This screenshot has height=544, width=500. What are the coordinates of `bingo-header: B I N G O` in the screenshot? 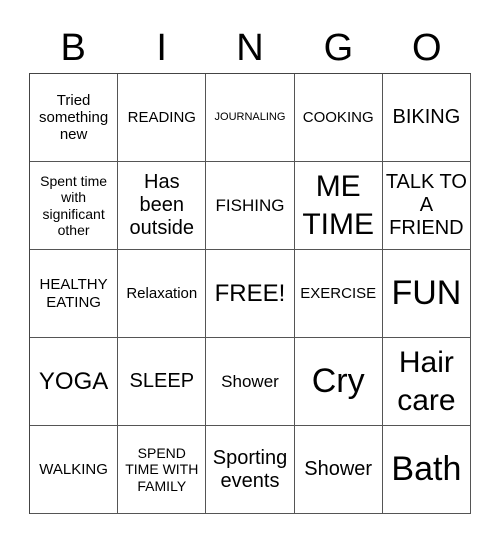 It's located at (250, 48).